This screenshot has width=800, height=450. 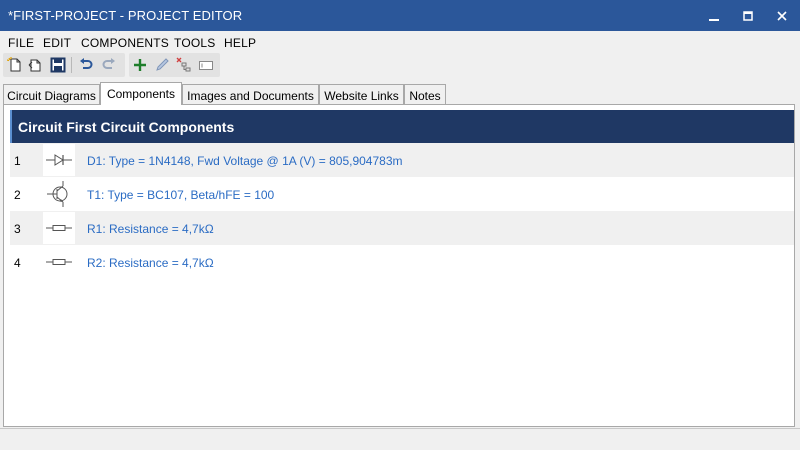 I want to click on undo-icon, so click(x=86, y=63).